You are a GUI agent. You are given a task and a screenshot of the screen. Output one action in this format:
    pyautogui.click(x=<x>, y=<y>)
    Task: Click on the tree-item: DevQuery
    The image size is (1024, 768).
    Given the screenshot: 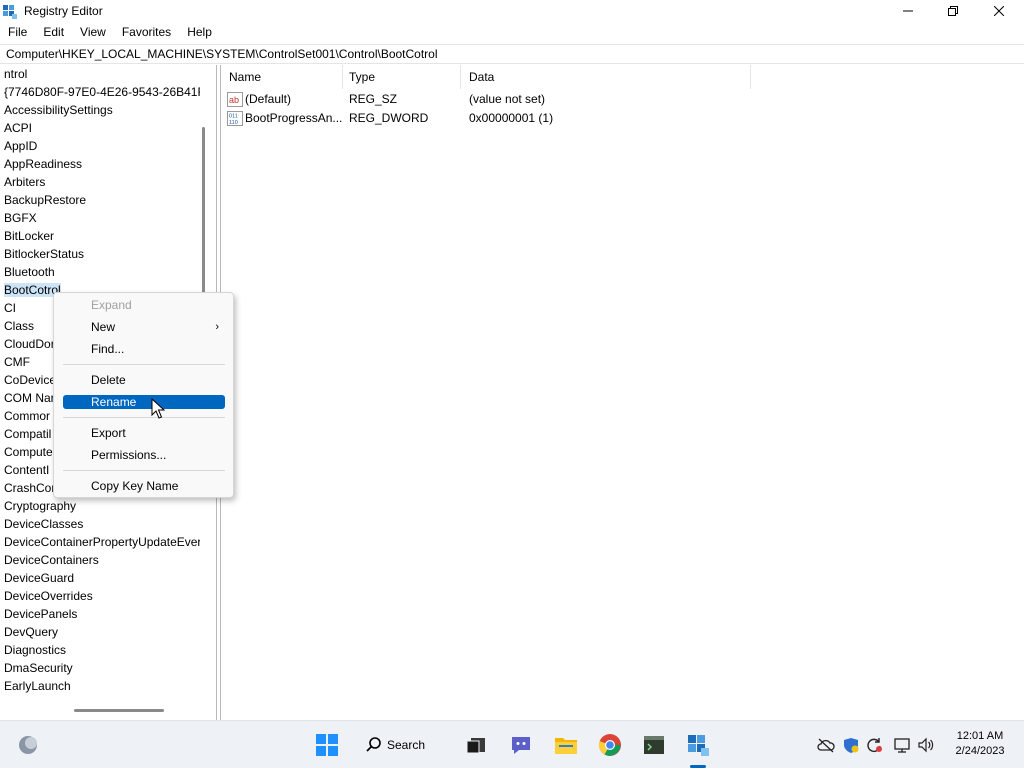 What is the action you would take?
    pyautogui.click(x=100, y=632)
    